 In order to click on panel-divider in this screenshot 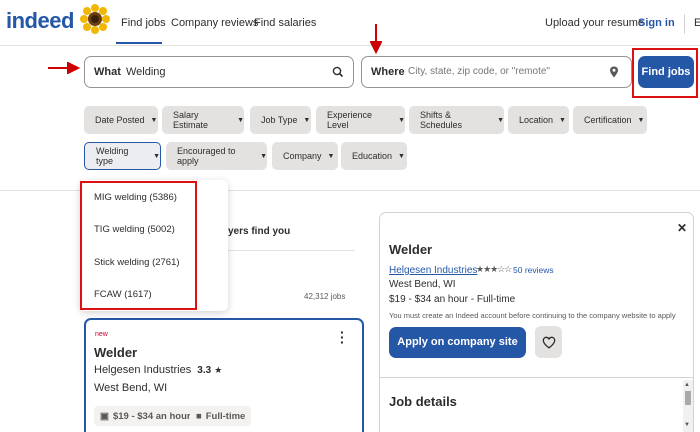, I will do `click(536, 377)`.